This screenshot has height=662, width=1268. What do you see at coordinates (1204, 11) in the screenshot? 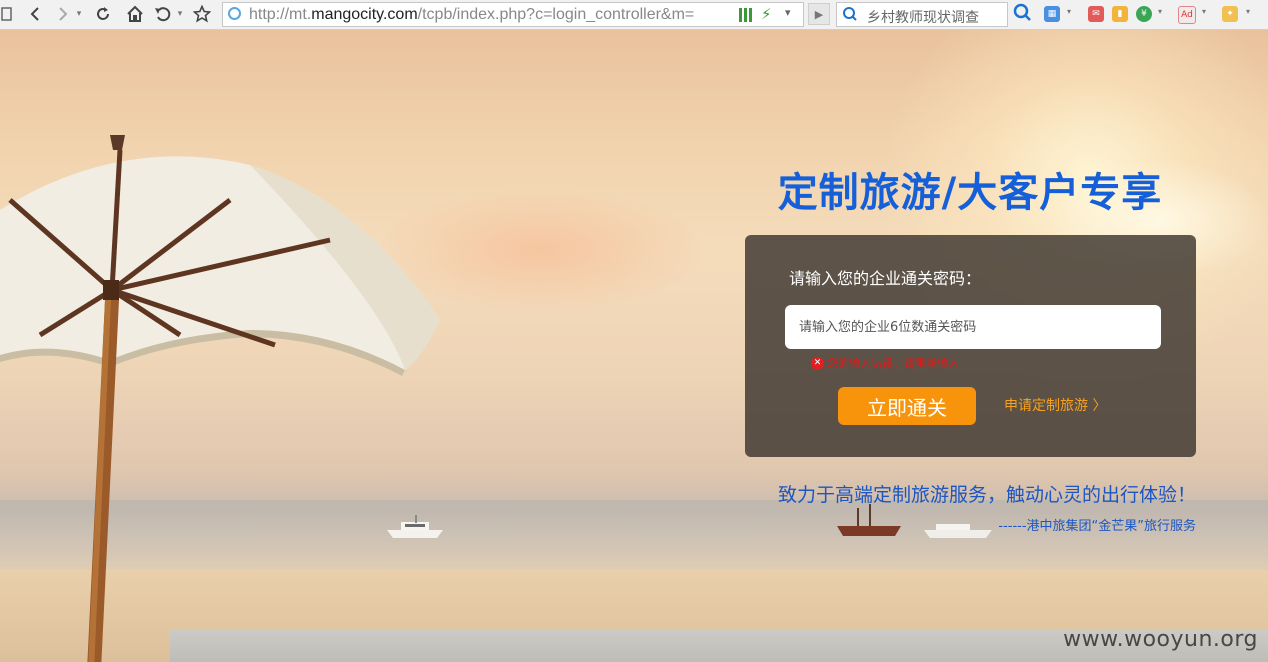
I see `adblock-dropdown-icon: ▾` at bounding box center [1204, 11].